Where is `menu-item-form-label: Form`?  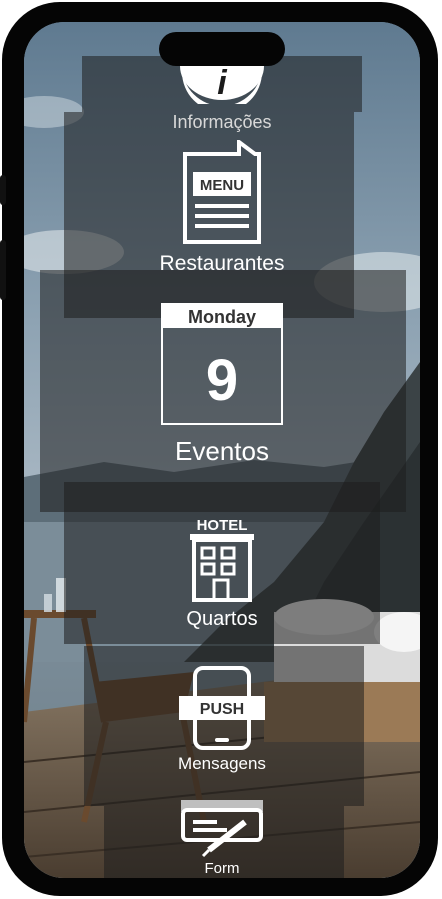 menu-item-form-label: Form is located at coordinates (222, 868).